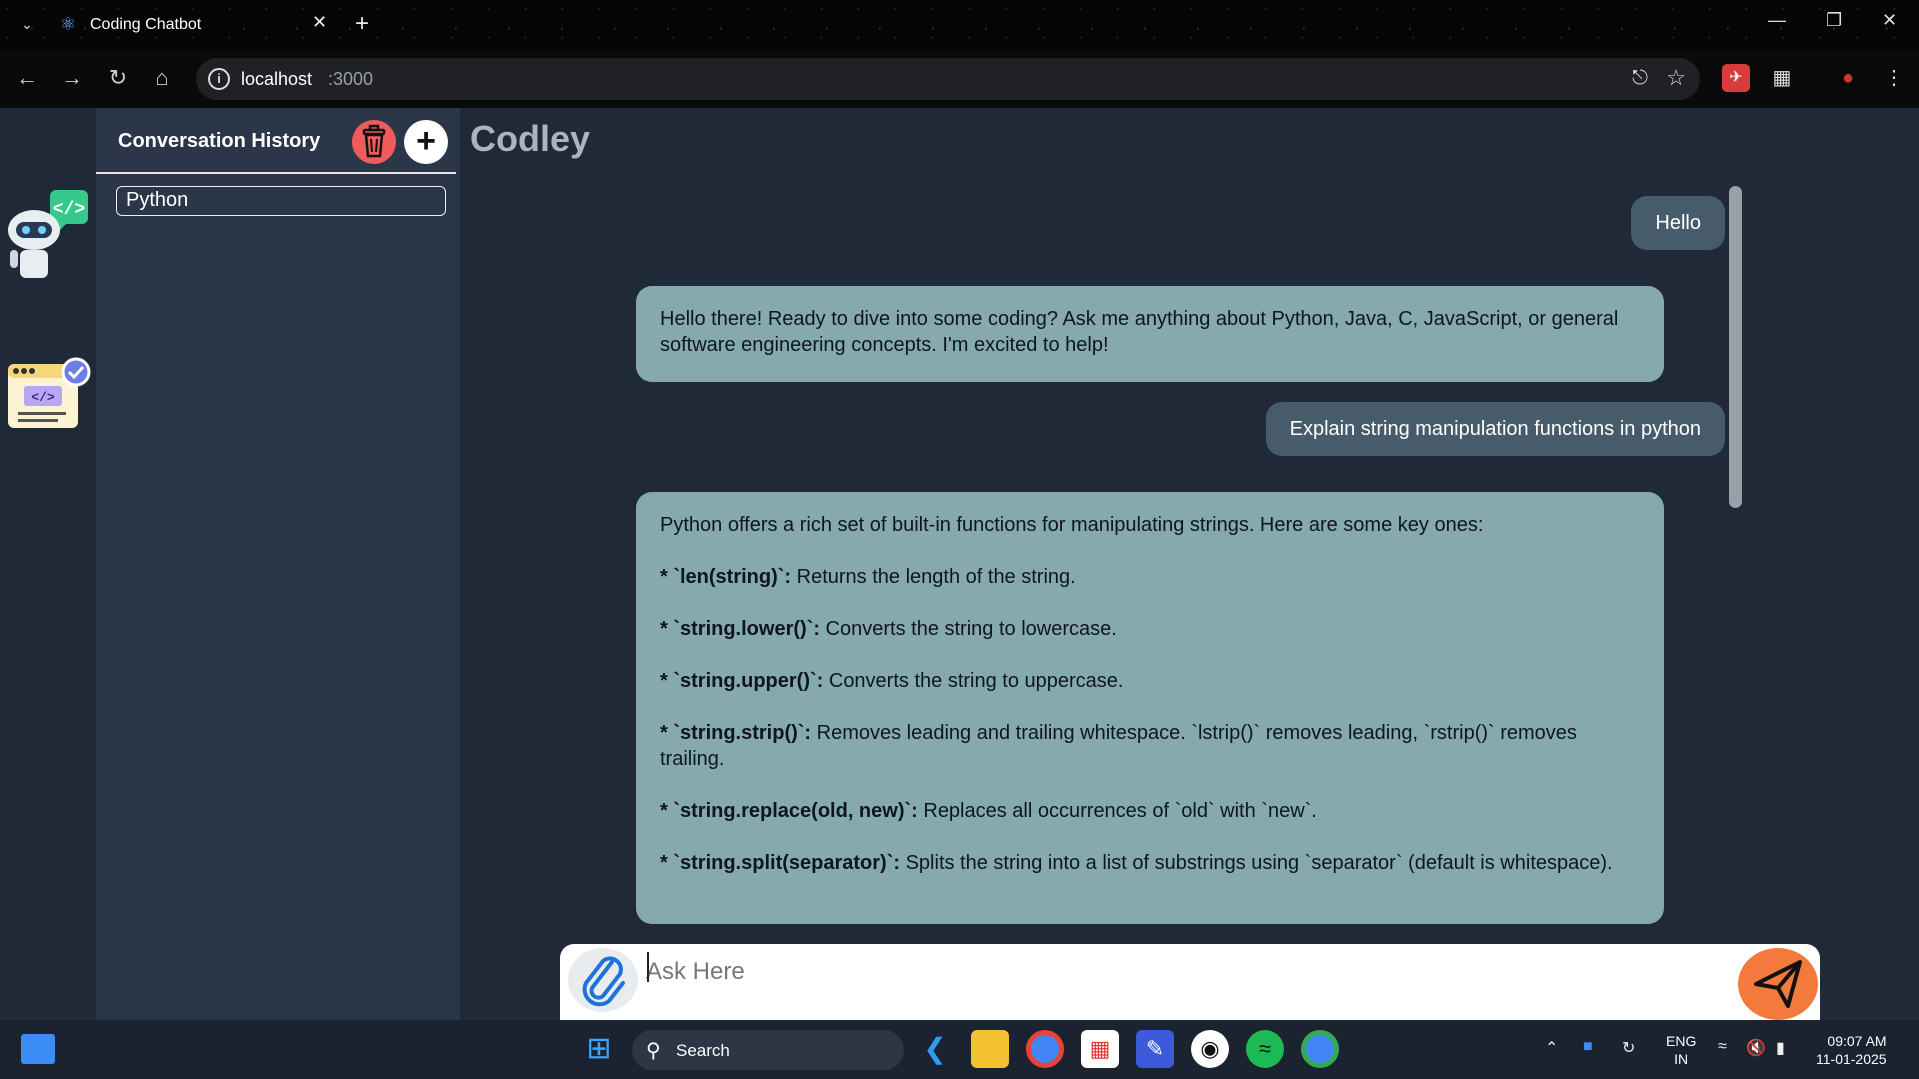 Image resolution: width=1919 pixels, height=1079 pixels. Describe the element at coordinates (1681, 1059) in the screenshot. I see `region-code: IN` at that location.